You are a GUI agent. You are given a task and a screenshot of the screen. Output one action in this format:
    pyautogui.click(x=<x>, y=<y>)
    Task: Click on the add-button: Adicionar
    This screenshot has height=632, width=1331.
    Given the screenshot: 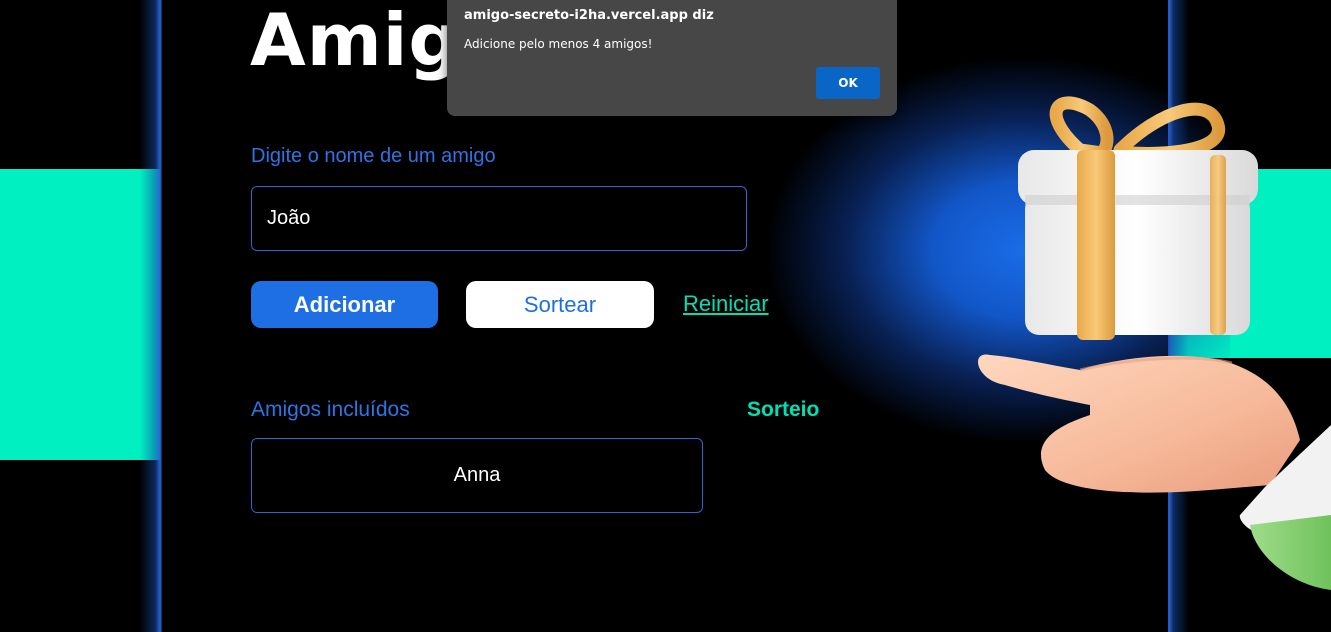 What is the action you would take?
    pyautogui.click(x=344, y=304)
    